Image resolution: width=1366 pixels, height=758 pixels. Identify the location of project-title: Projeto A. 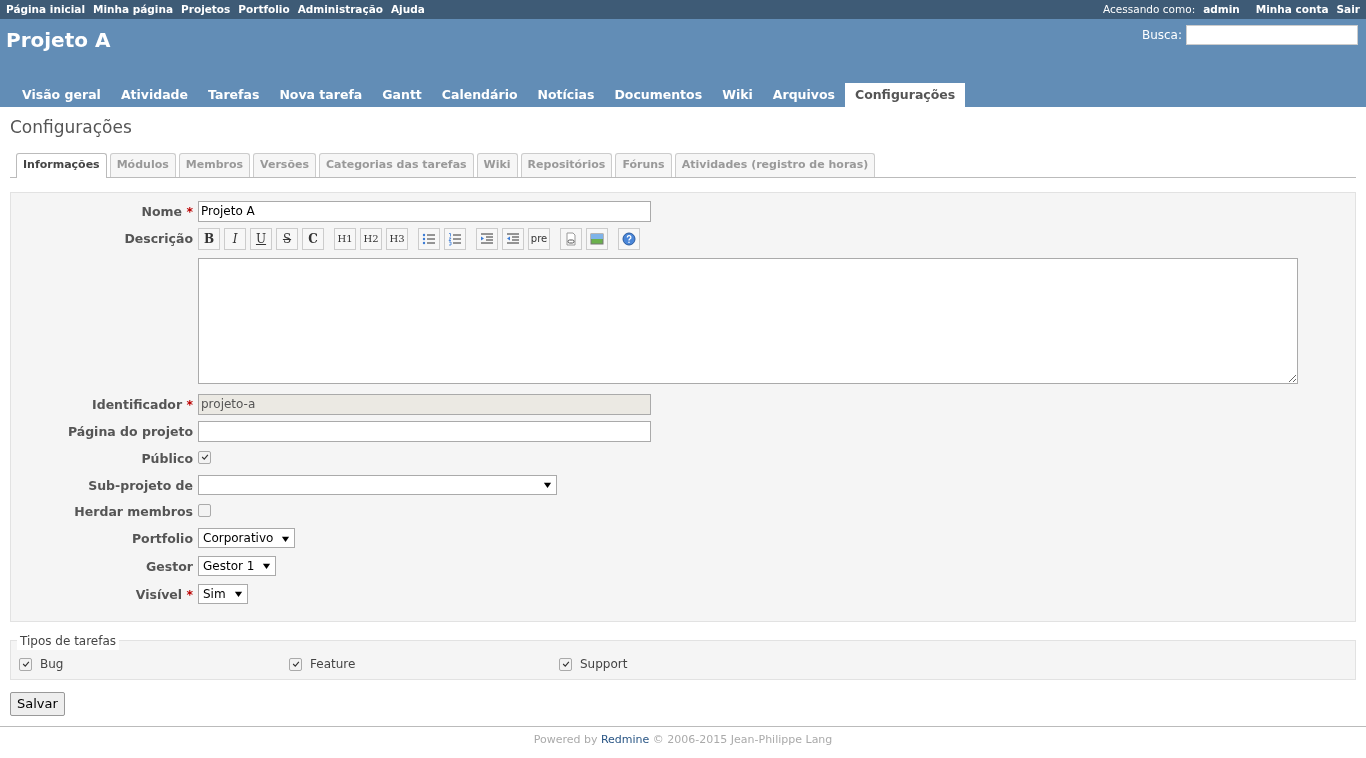
(58, 39).